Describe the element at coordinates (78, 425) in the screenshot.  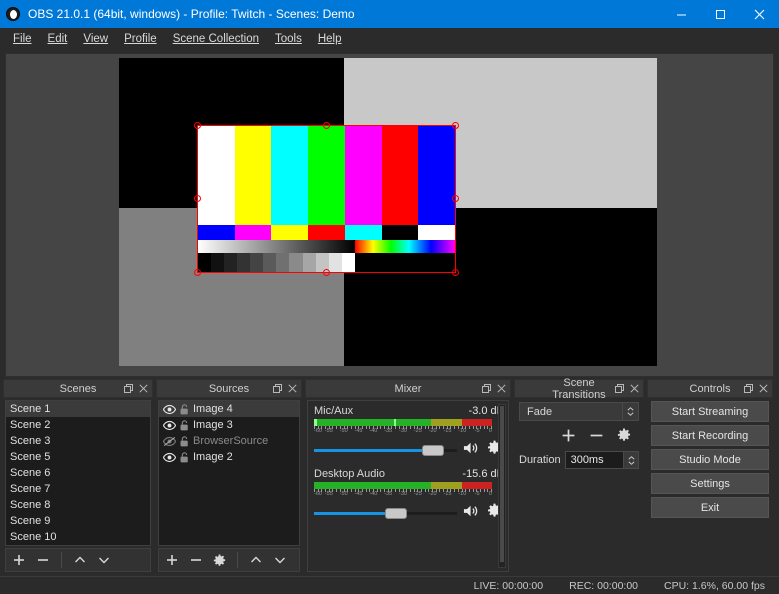
I see `scene-list-item: Scene 2` at that location.